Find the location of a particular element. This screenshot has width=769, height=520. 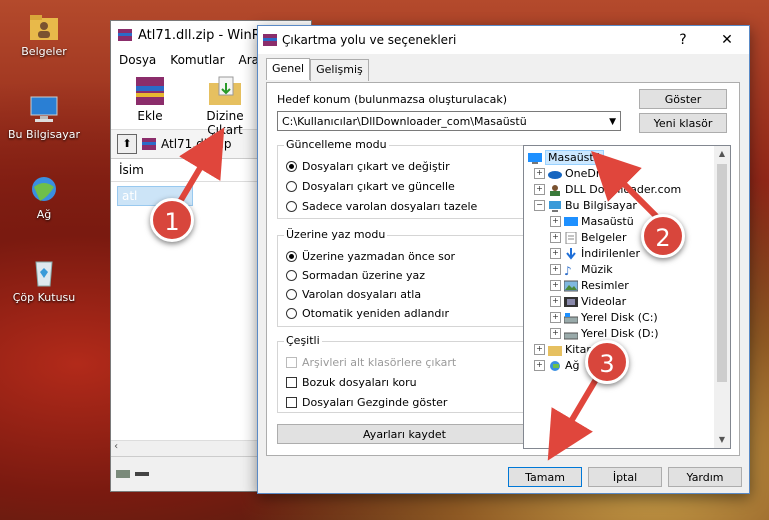

desktop-icon-this-pc: Bu Bilgisayar is located at coordinates (44, 118).